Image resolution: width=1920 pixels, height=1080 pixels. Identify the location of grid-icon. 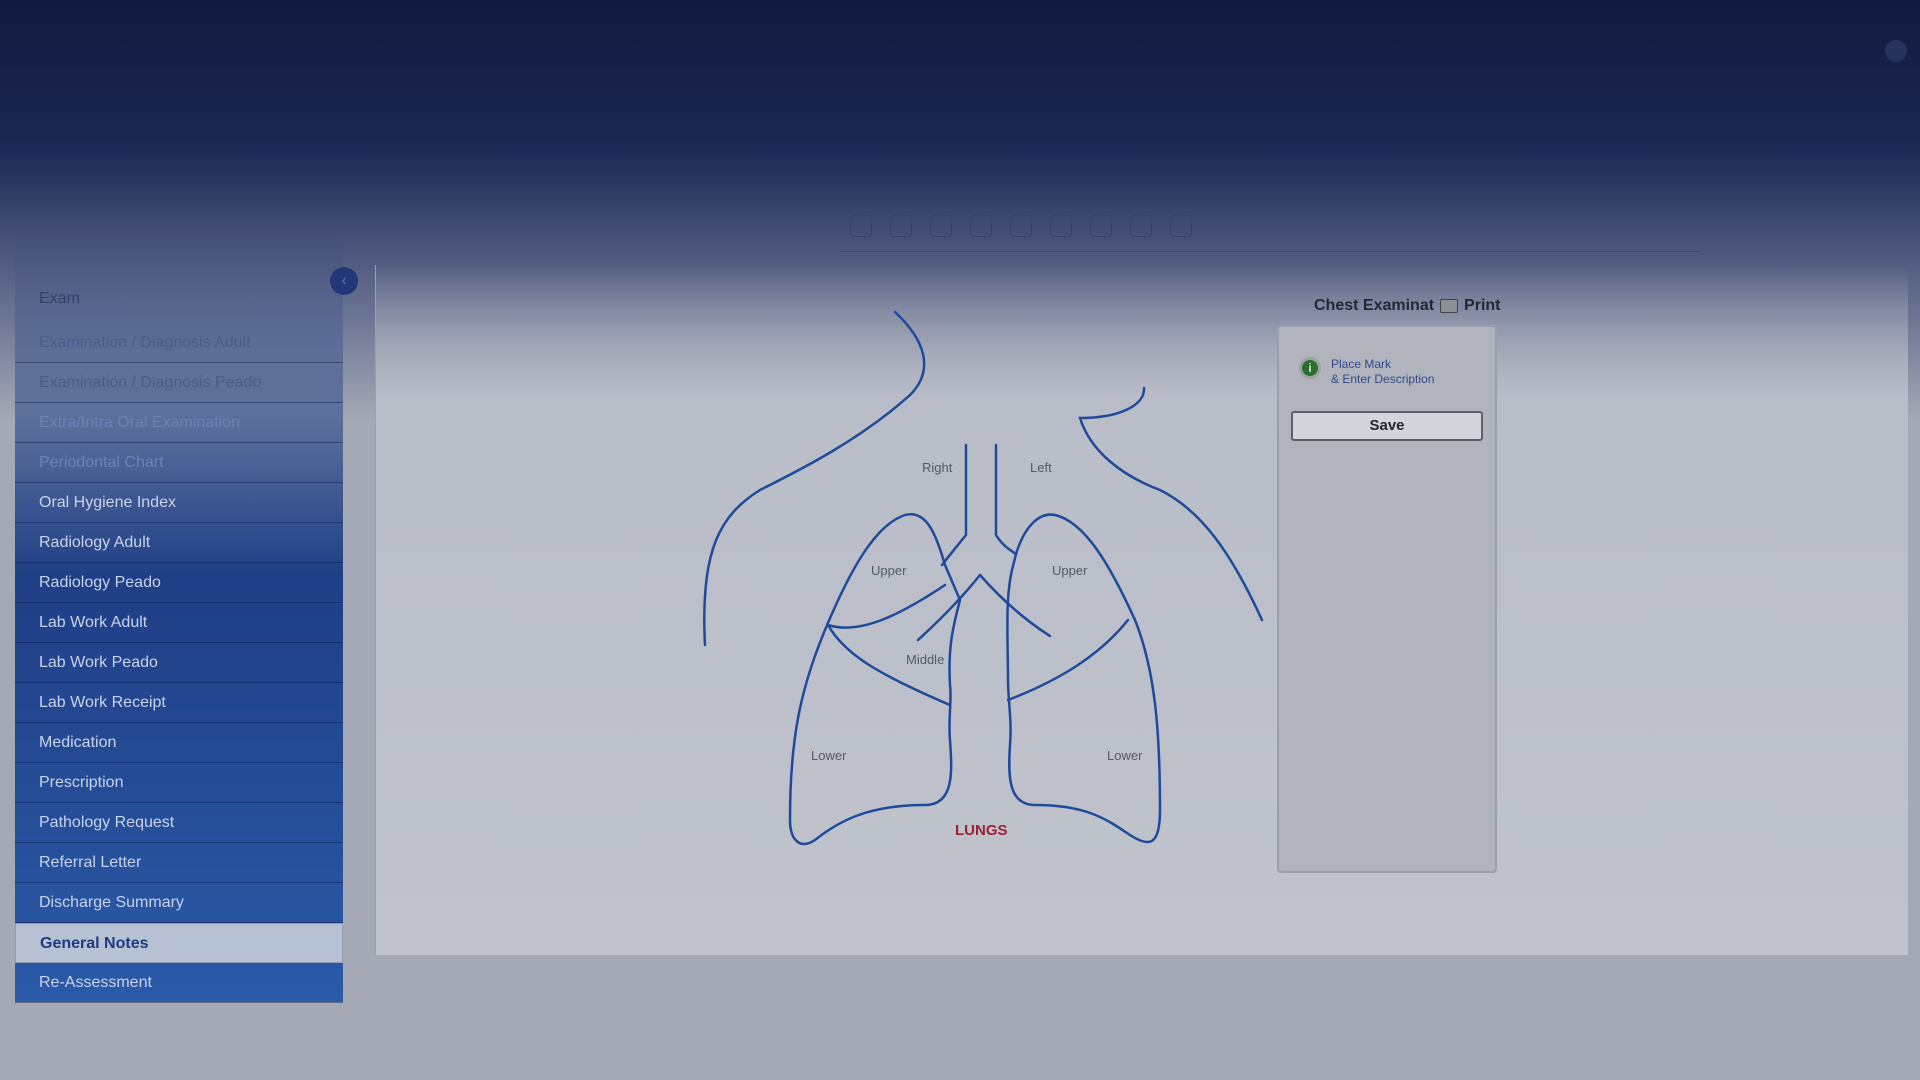
(1101, 225).